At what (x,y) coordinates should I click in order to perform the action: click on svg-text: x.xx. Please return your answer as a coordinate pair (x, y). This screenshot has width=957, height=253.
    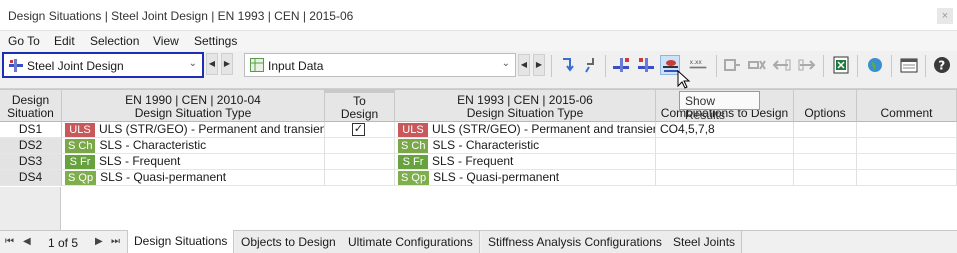
    Looking at the image, I should click on (696, 63).